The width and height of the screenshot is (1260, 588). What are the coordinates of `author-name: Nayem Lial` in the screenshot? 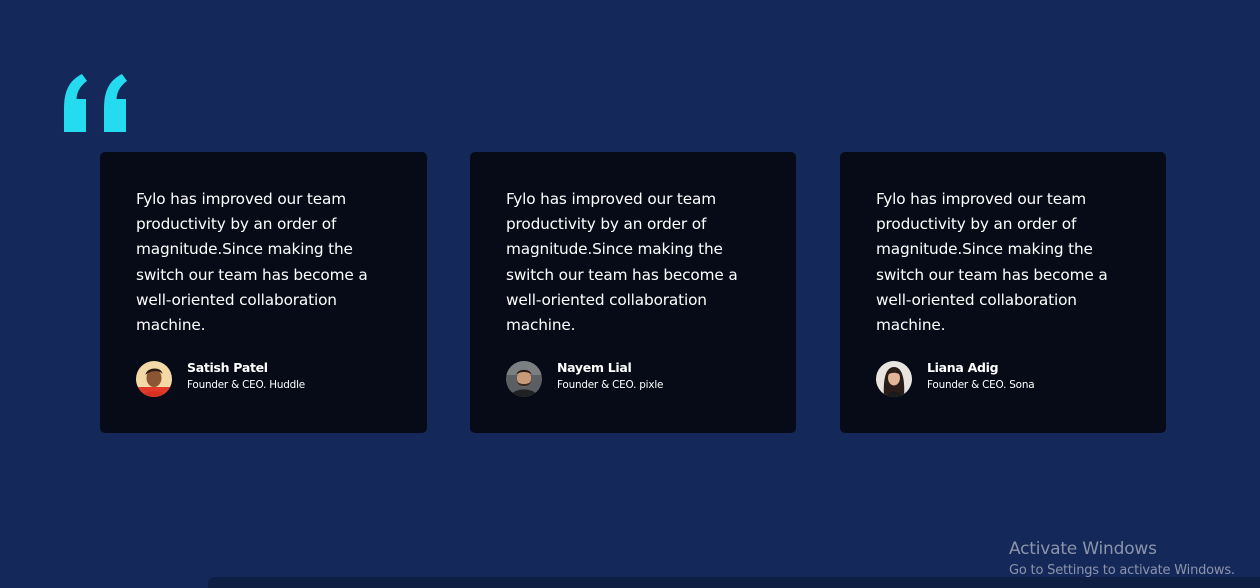 It's located at (594, 367).